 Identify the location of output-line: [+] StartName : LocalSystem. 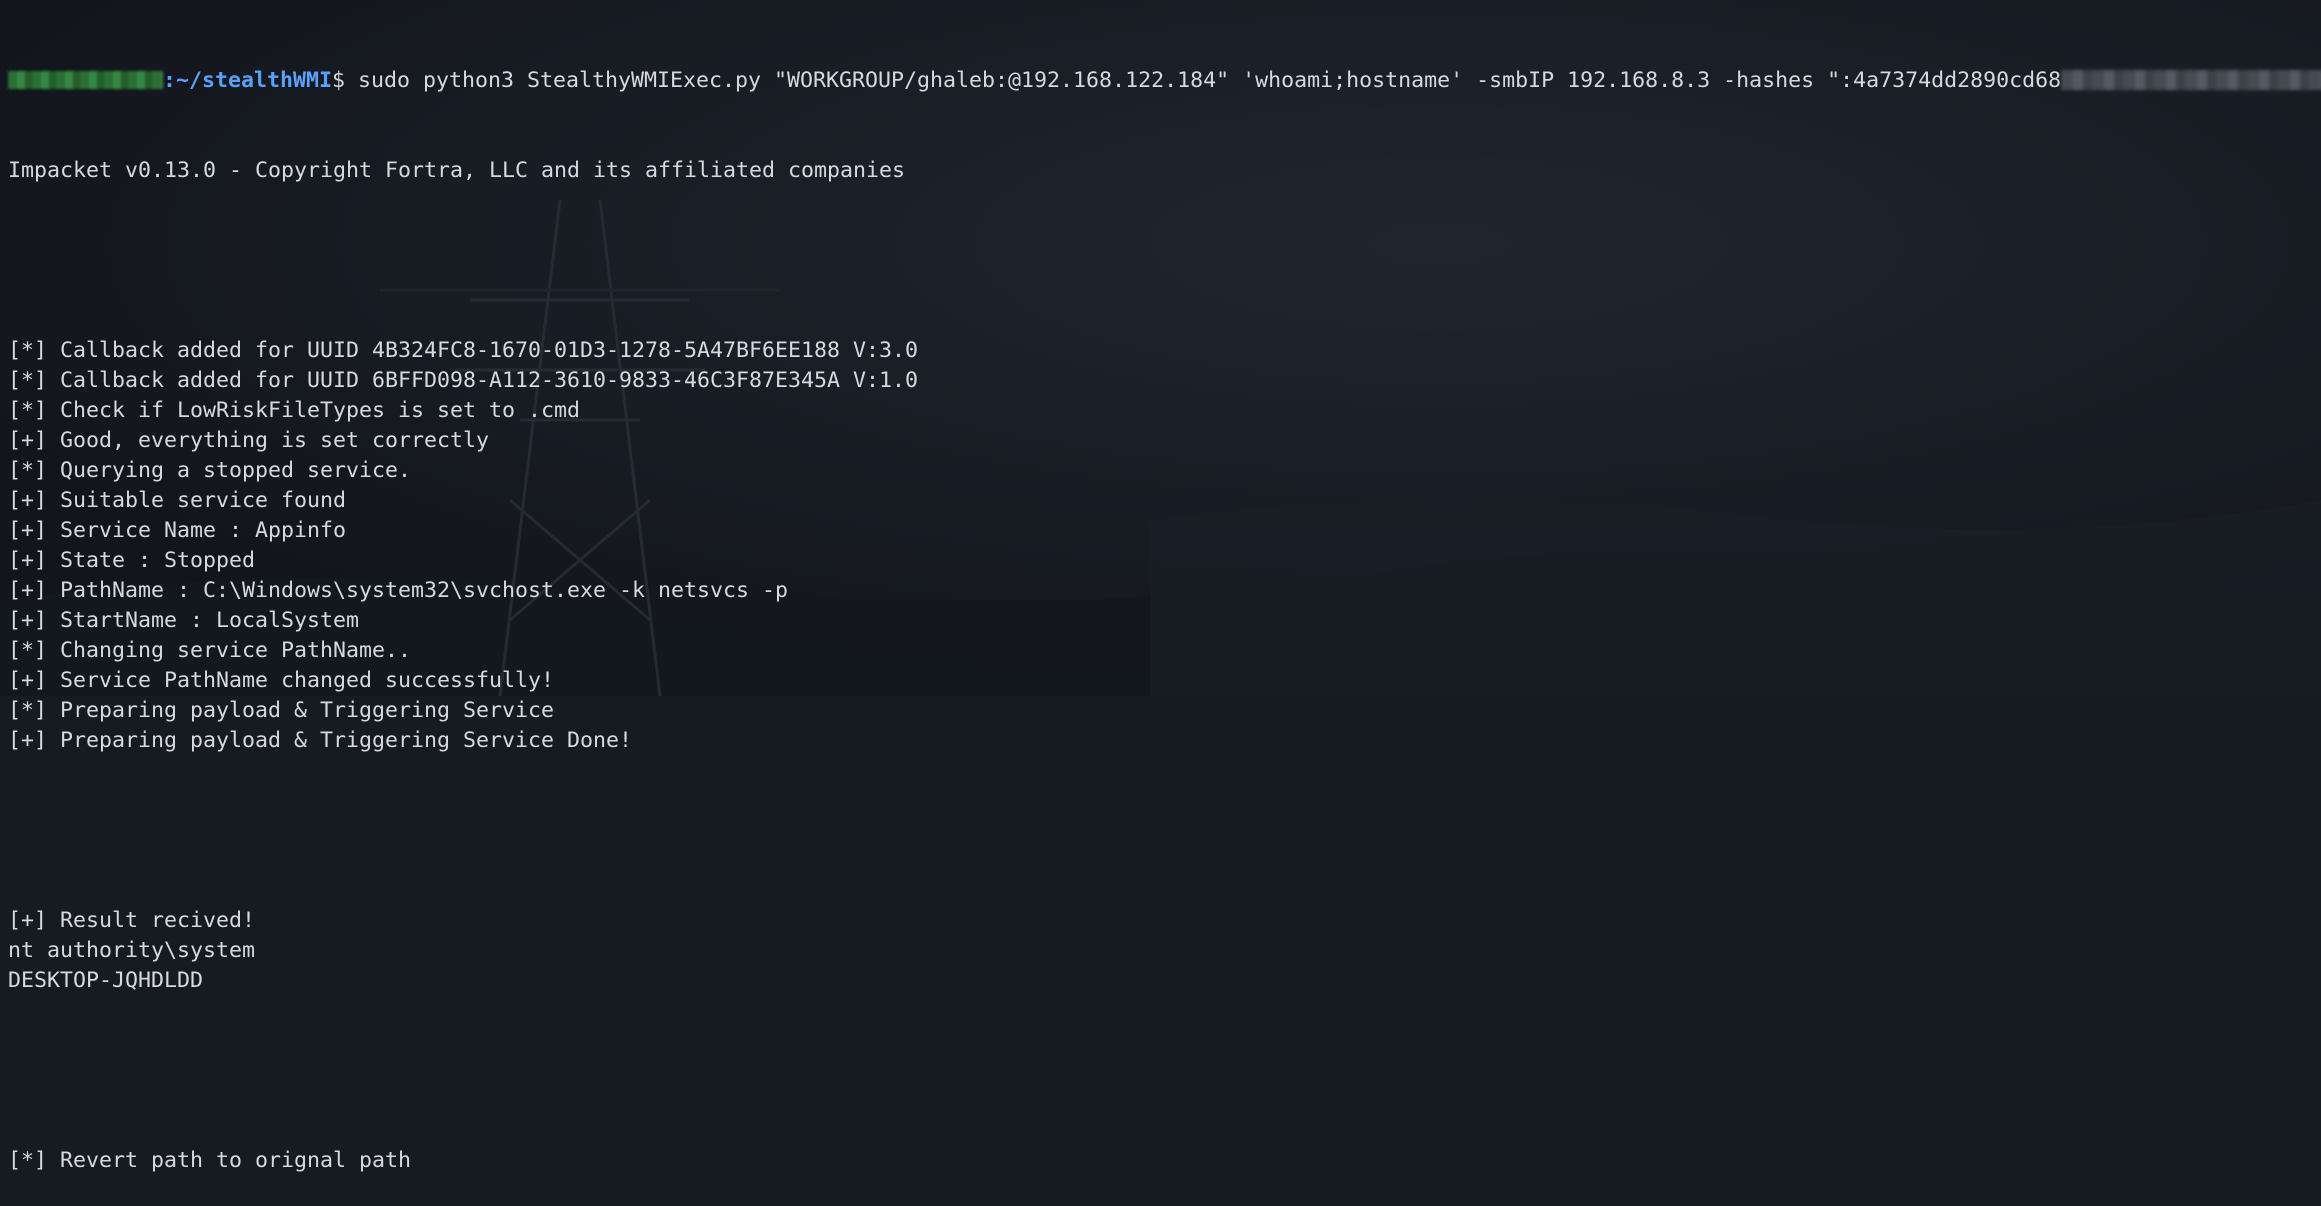
(184, 620).